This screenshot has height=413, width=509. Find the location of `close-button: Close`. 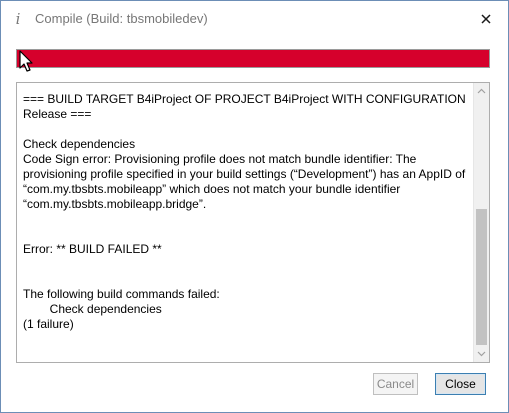

close-button: Close is located at coordinates (460, 384).